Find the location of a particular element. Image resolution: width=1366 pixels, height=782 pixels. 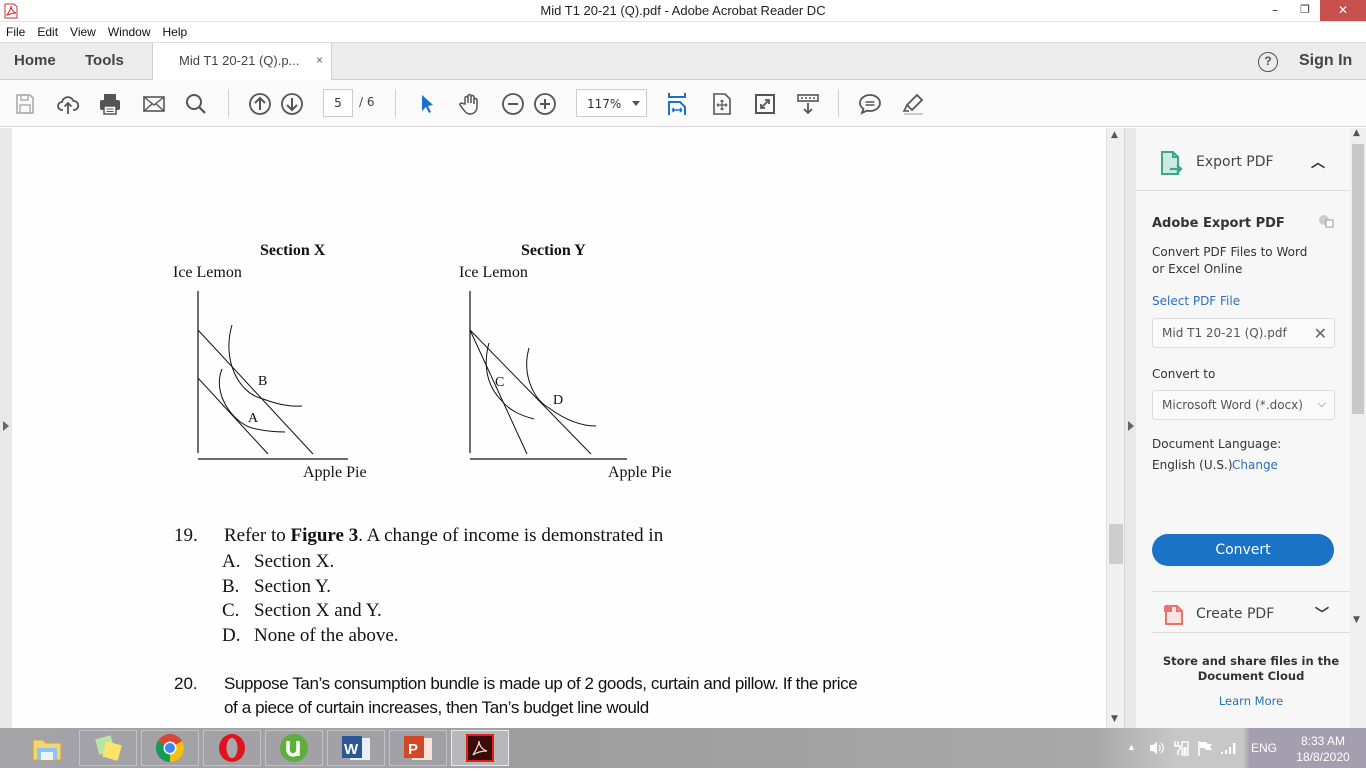

opera-icon is located at coordinates (232, 748).